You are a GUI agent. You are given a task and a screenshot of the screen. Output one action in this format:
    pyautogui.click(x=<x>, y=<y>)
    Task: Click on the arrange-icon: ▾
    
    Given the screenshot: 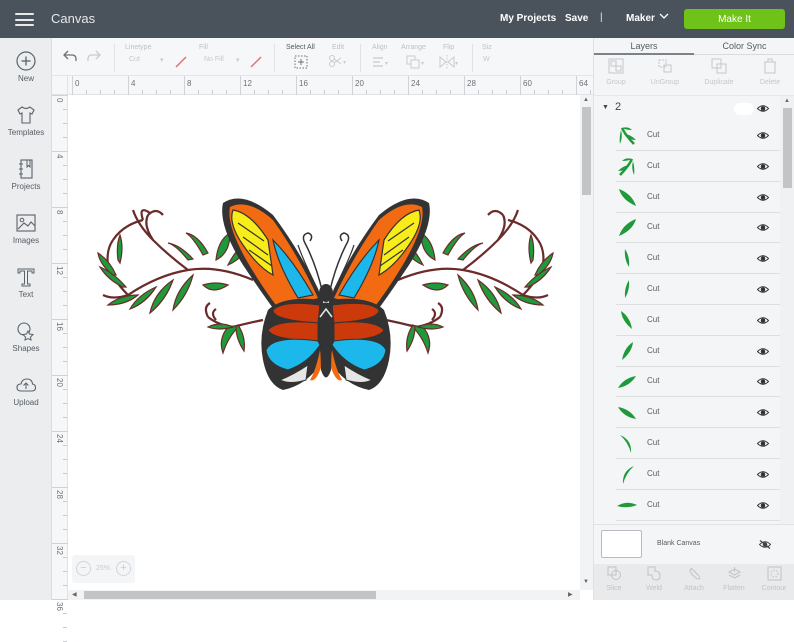 What is the action you would take?
    pyautogui.click(x=417, y=62)
    